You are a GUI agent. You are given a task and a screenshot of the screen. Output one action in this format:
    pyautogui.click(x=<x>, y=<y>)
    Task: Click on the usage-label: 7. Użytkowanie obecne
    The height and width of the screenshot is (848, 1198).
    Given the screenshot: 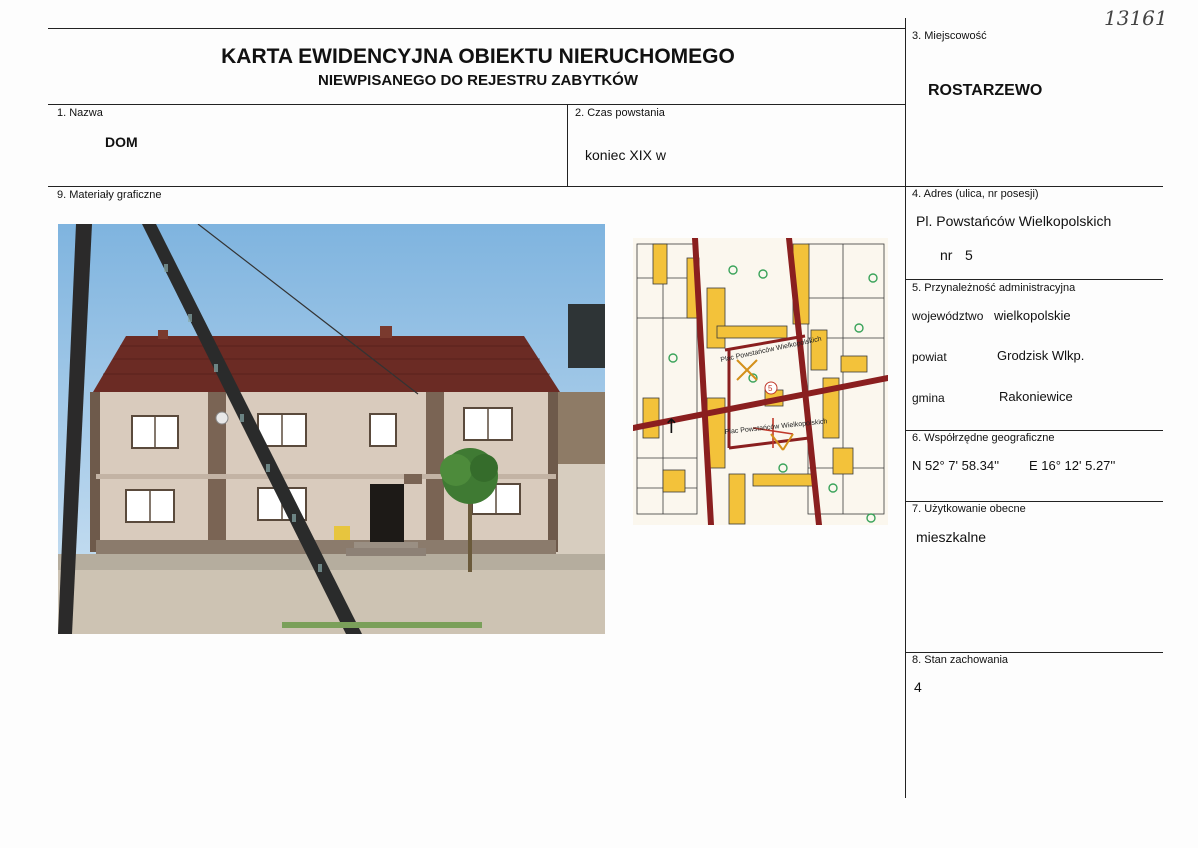 What is the action you would take?
    pyautogui.click(x=969, y=509)
    